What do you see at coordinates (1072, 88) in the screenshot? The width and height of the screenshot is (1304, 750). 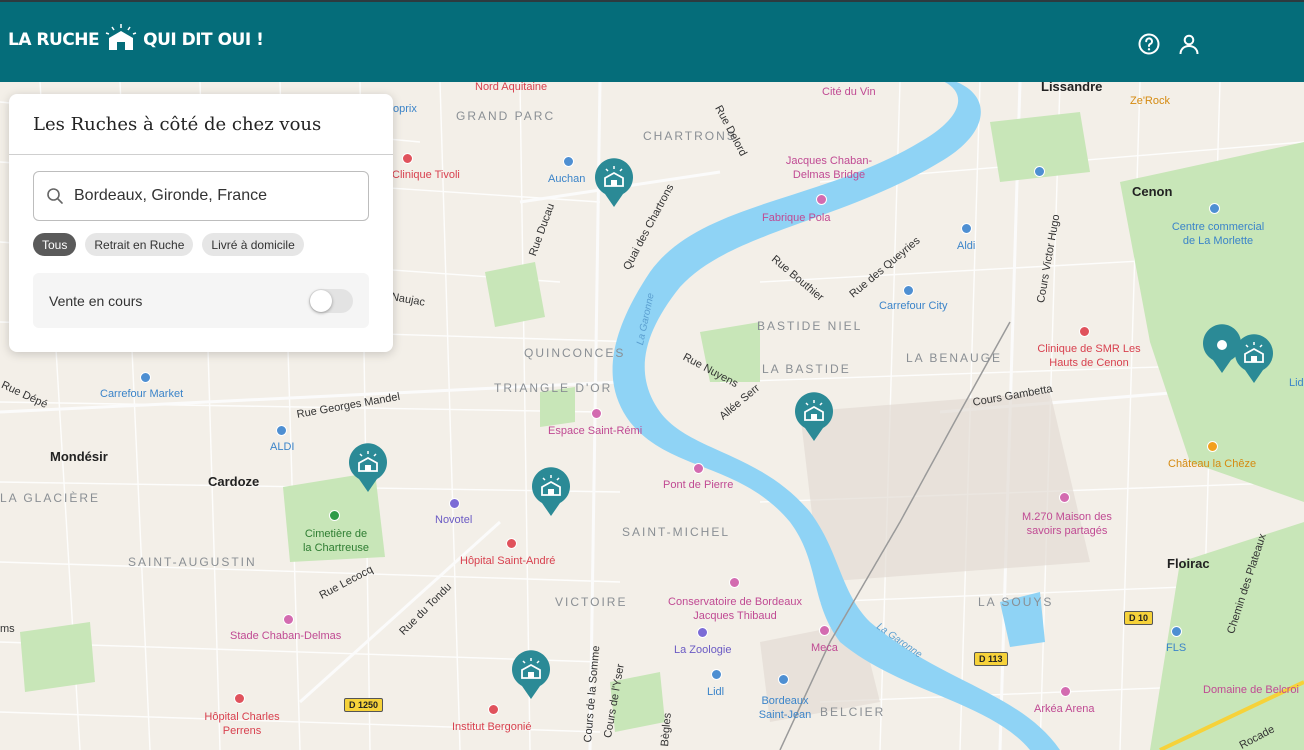 I see `city-label: Lissandre` at bounding box center [1072, 88].